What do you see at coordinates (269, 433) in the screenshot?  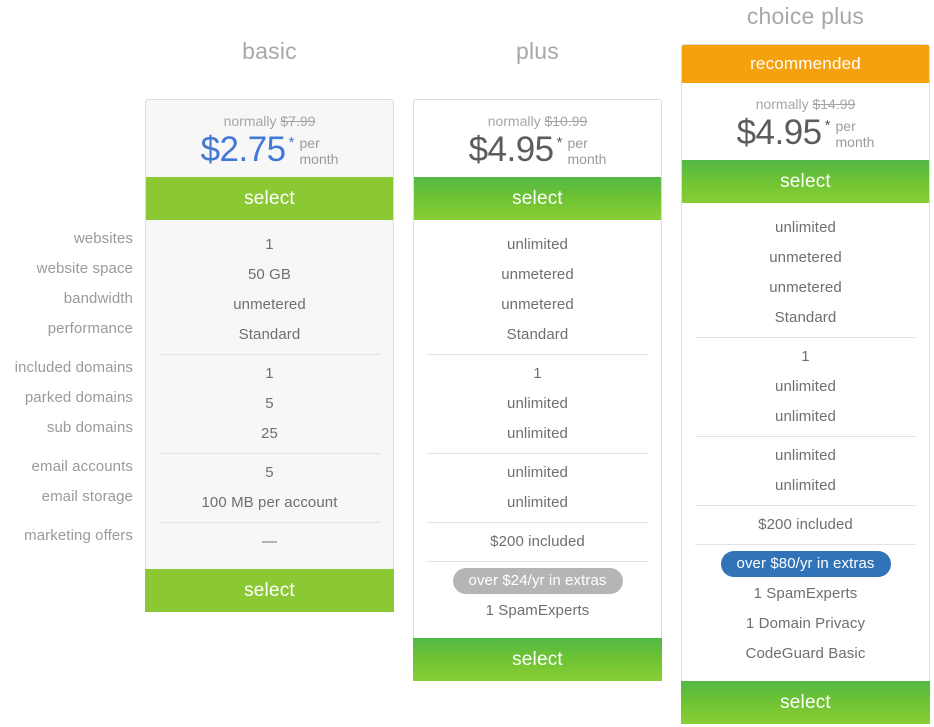 I see `feature-value-sub-domains: 25` at bounding box center [269, 433].